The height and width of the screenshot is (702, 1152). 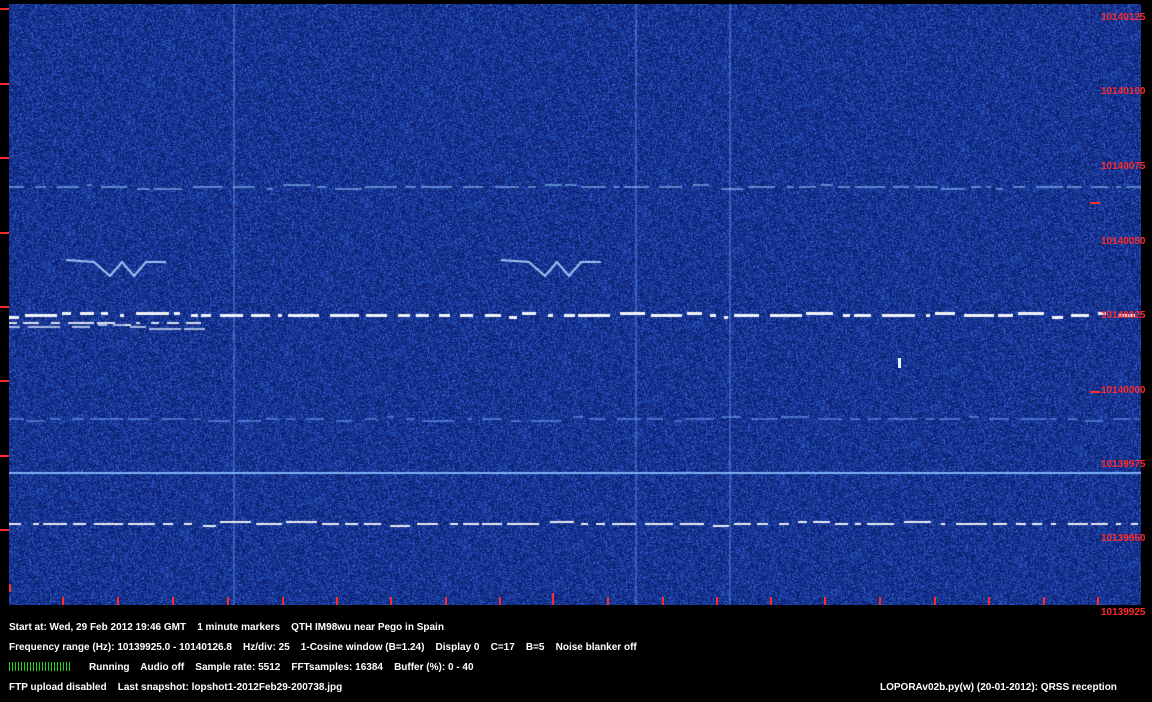 What do you see at coordinates (1123, 315) in the screenshot?
I see `freq-label: 10140025` at bounding box center [1123, 315].